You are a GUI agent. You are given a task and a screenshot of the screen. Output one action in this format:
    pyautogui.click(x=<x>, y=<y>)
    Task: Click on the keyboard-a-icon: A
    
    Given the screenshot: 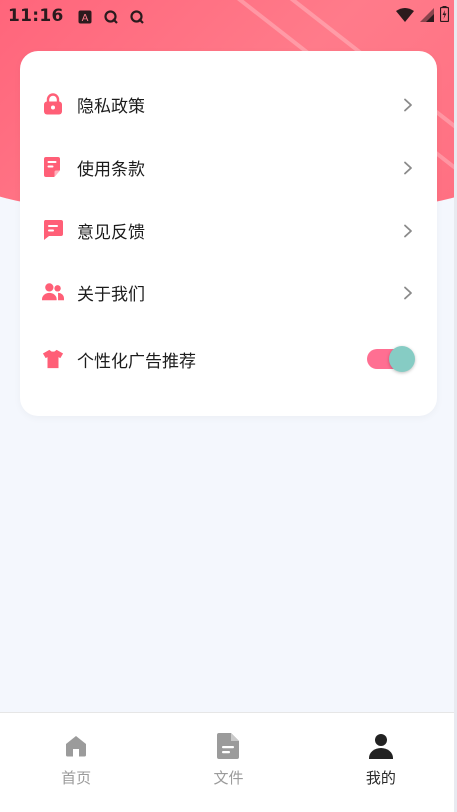 What is the action you would take?
    pyautogui.click(x=85, y=16)
    